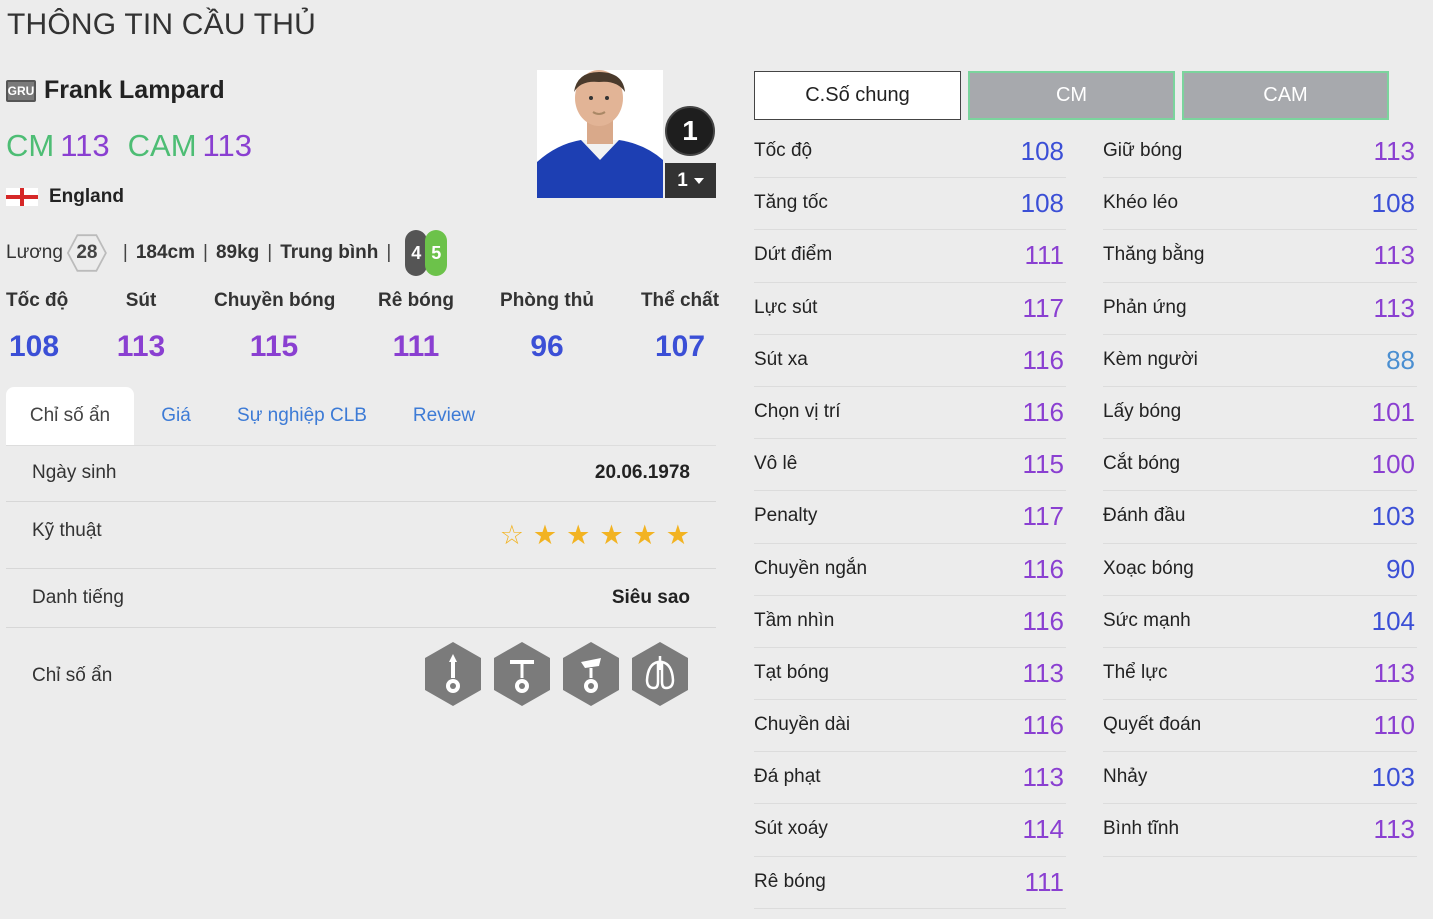 The image size is (1433, 919). What do you see at coordinates (190, 146) in the screenshot?
I see `position-rating: CAM 113` at bounding box center [190, 146].